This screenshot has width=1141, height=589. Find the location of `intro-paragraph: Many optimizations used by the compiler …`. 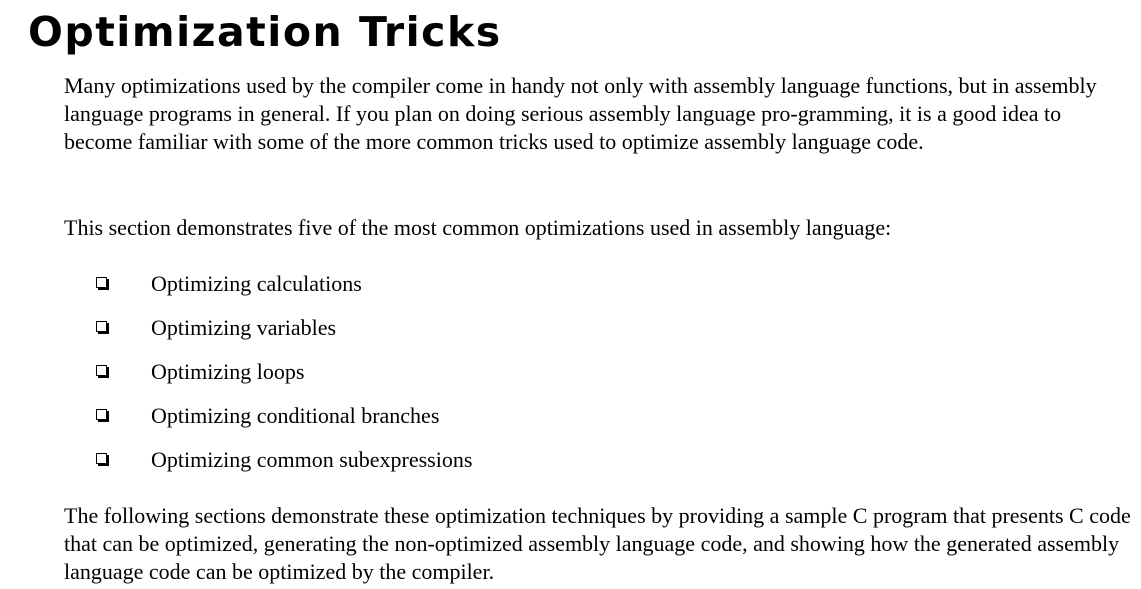

intro-paragraph: Many optimizations used by the compiler … is located at coordinates (580, 113).